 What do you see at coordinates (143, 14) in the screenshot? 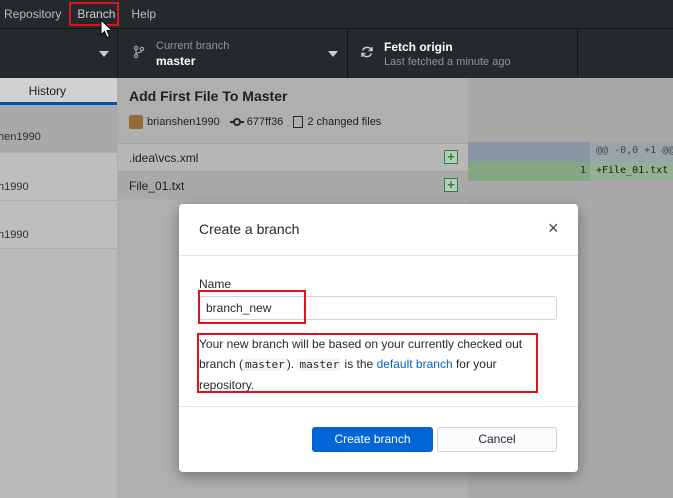
I see `menu-help: Help` at bounding box center [143, 14].